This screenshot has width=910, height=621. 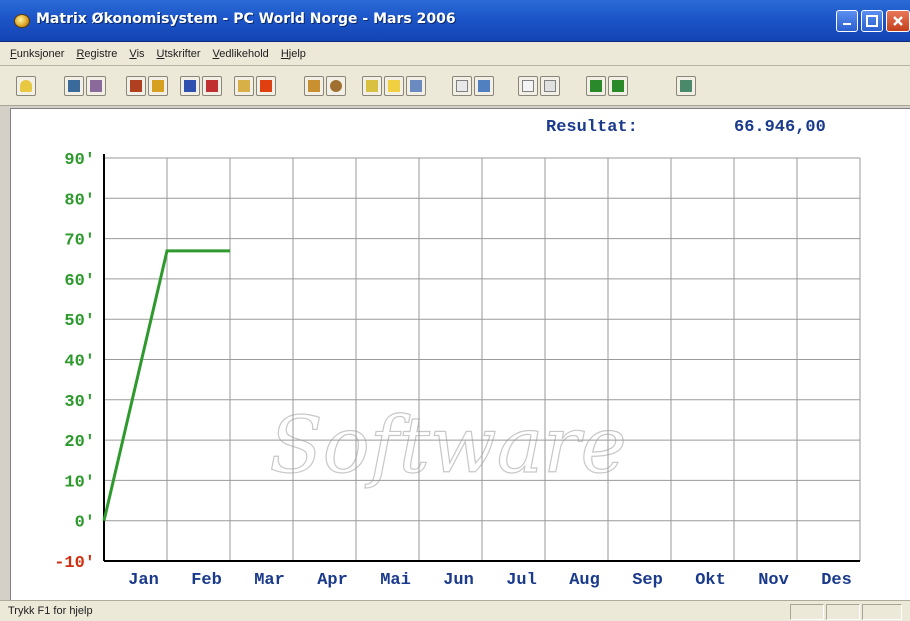 I want to click on watermark-text: Software, so click(x=447, y=446).